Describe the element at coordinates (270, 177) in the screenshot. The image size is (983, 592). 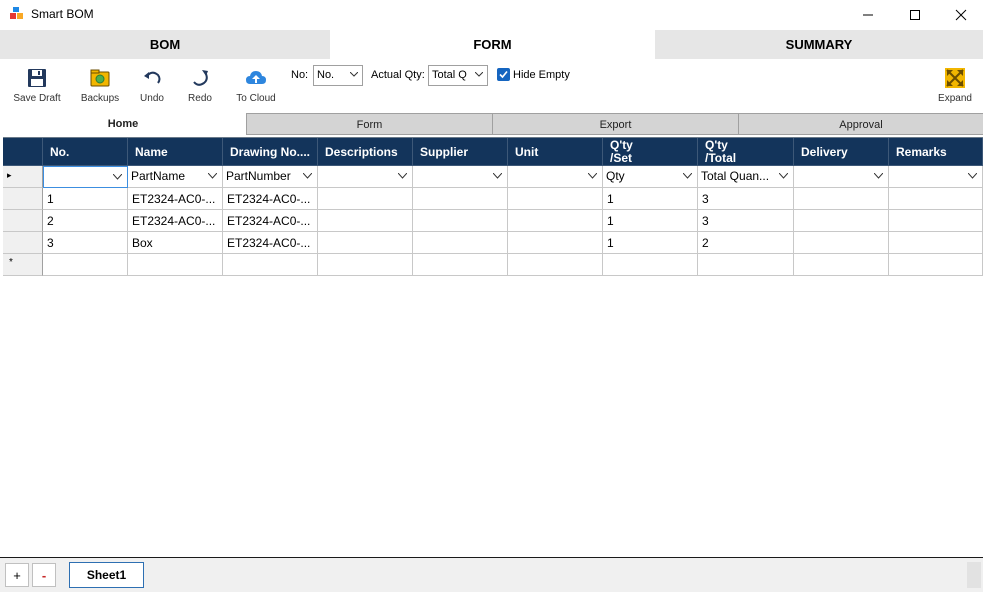
I see `filter-drawing-no: PartNumber` at that location.